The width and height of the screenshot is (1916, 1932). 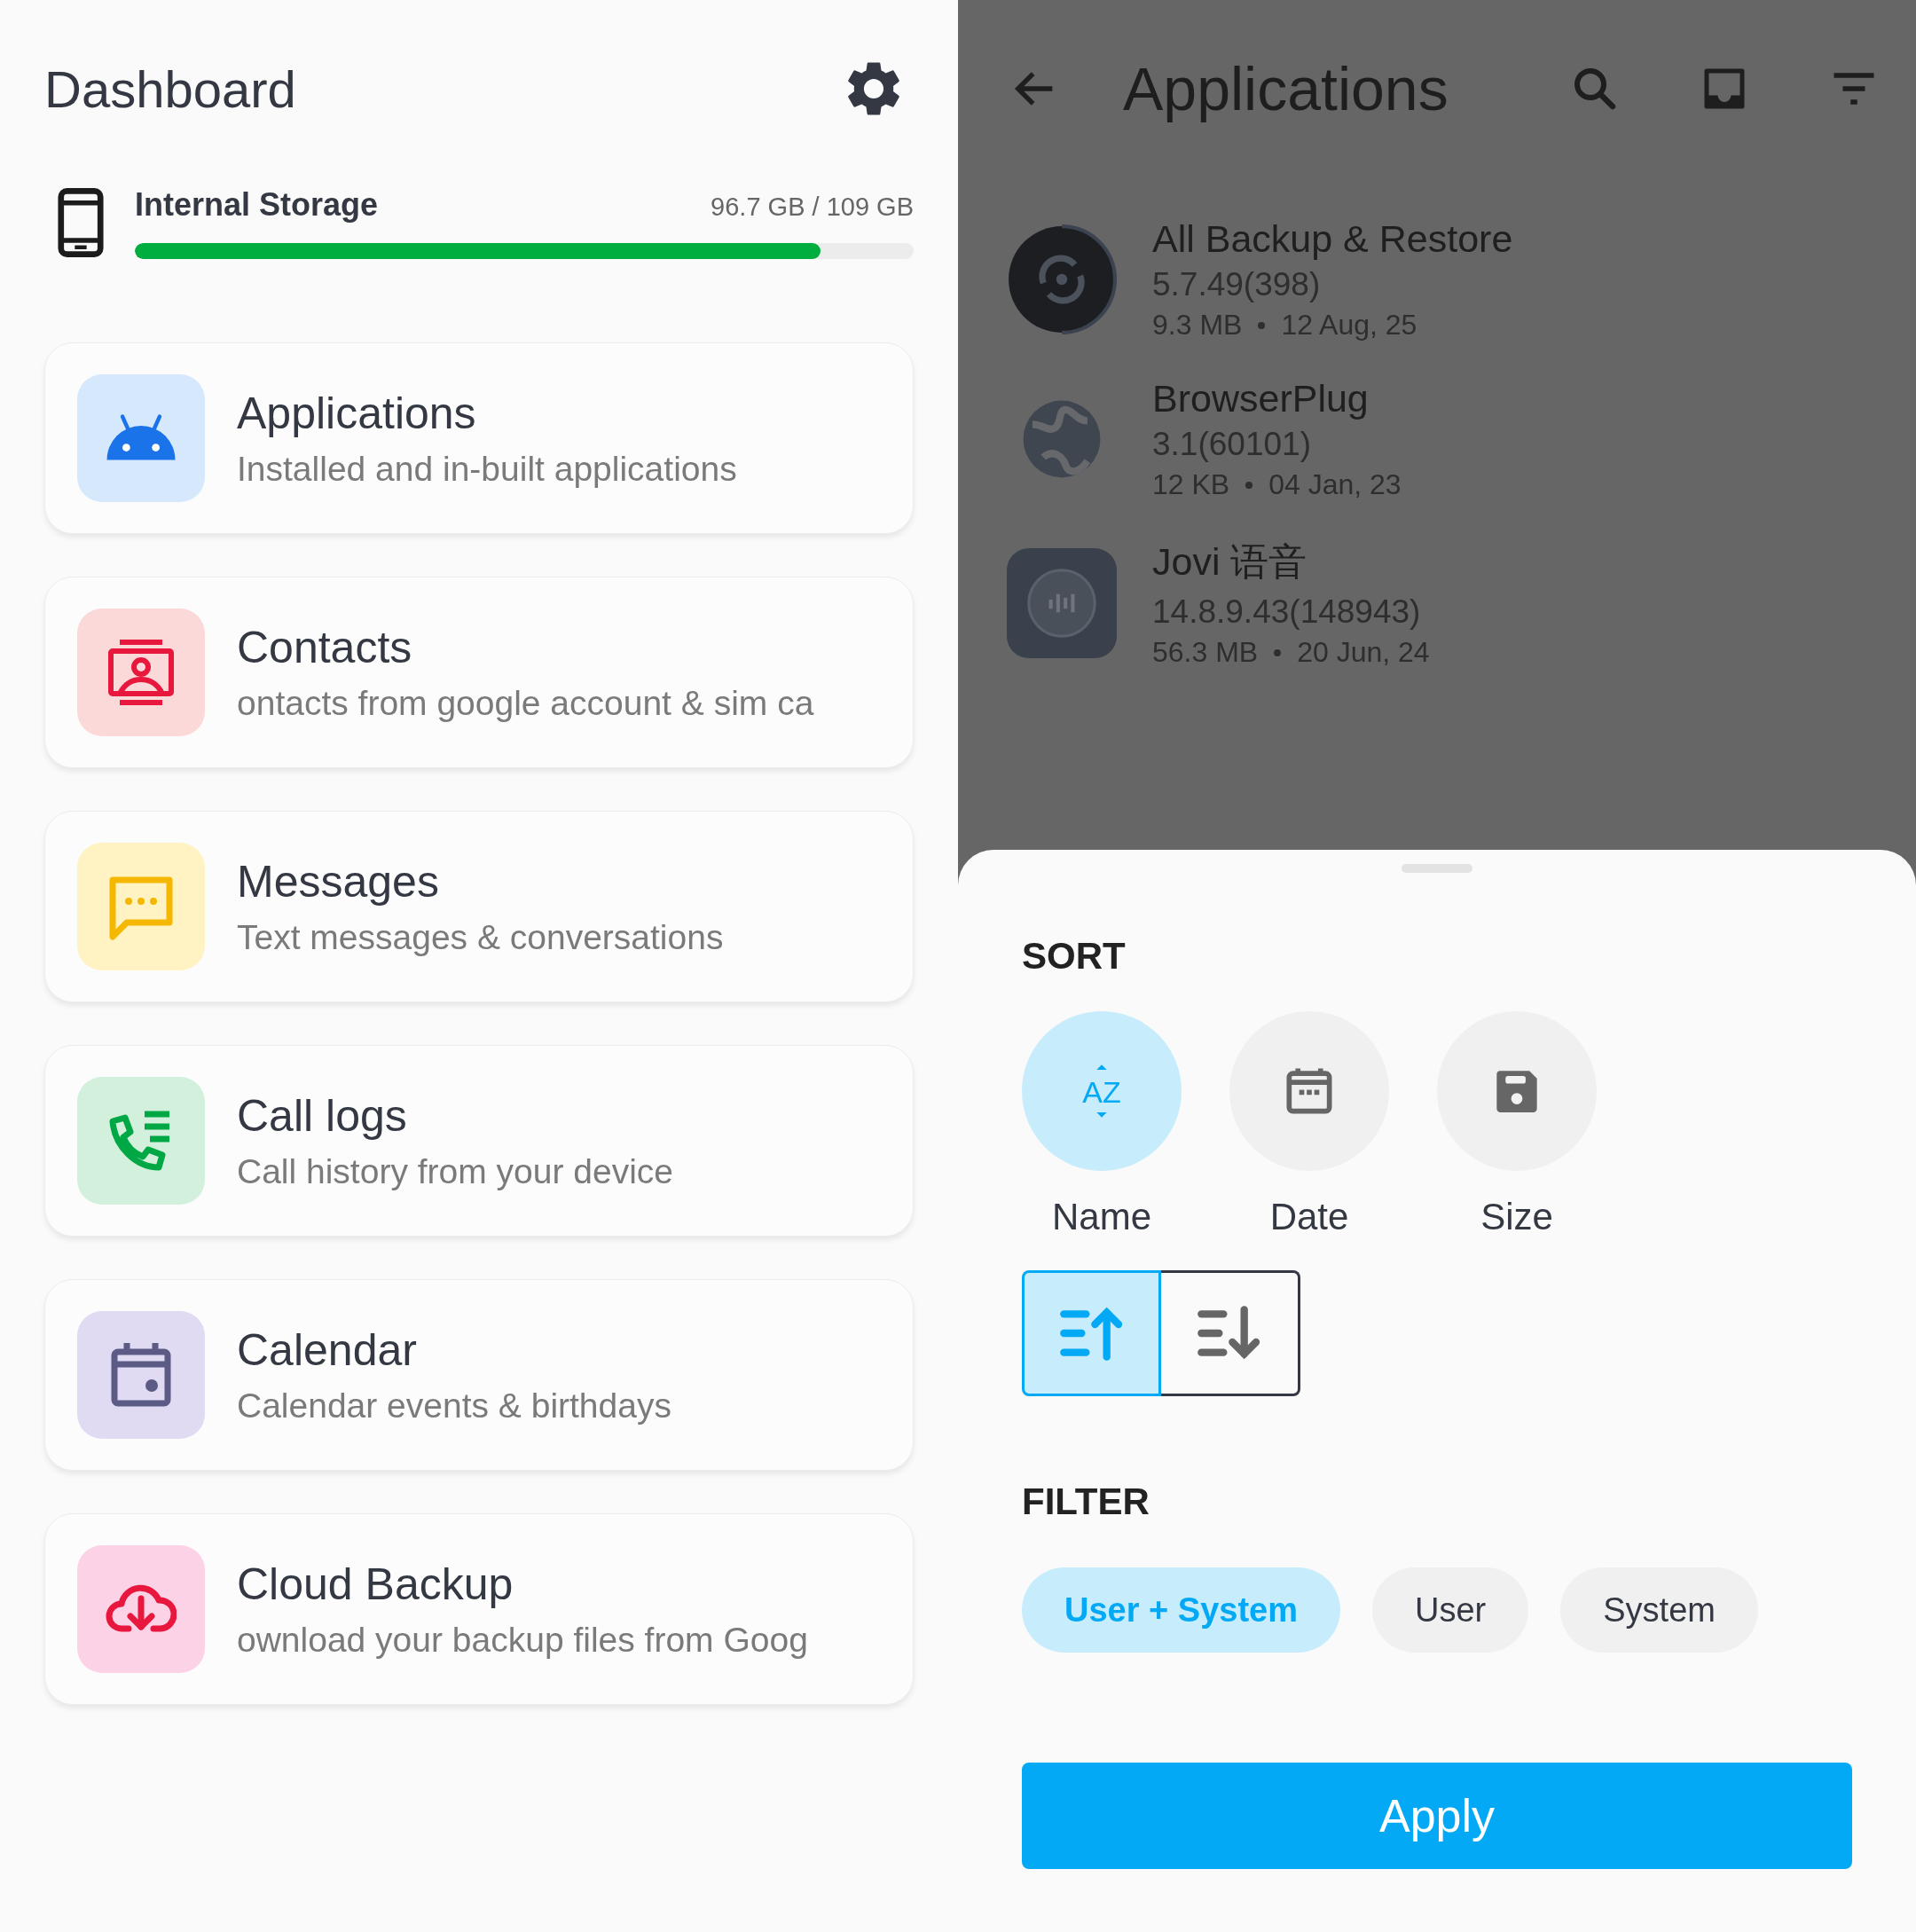 What do you see at coordinates (325, 647) in the screenshot?
I see `card-title: Contacts` at bounding box center [325, 647].